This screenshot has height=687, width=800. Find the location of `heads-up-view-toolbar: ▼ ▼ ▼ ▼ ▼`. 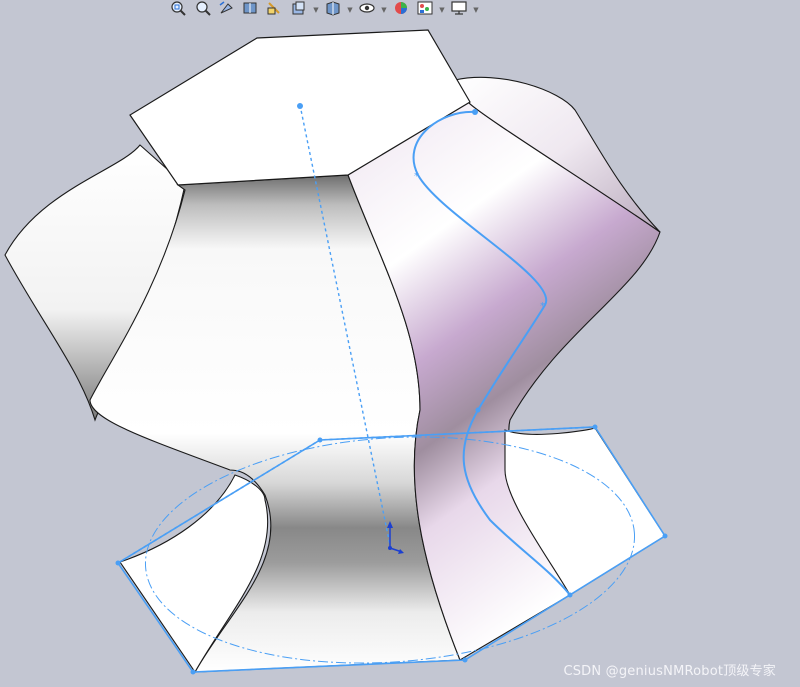

heads-up-view-toolbar: ▼ ▼ ▼ ▼ ▼ is located at coordinates (324, 10).